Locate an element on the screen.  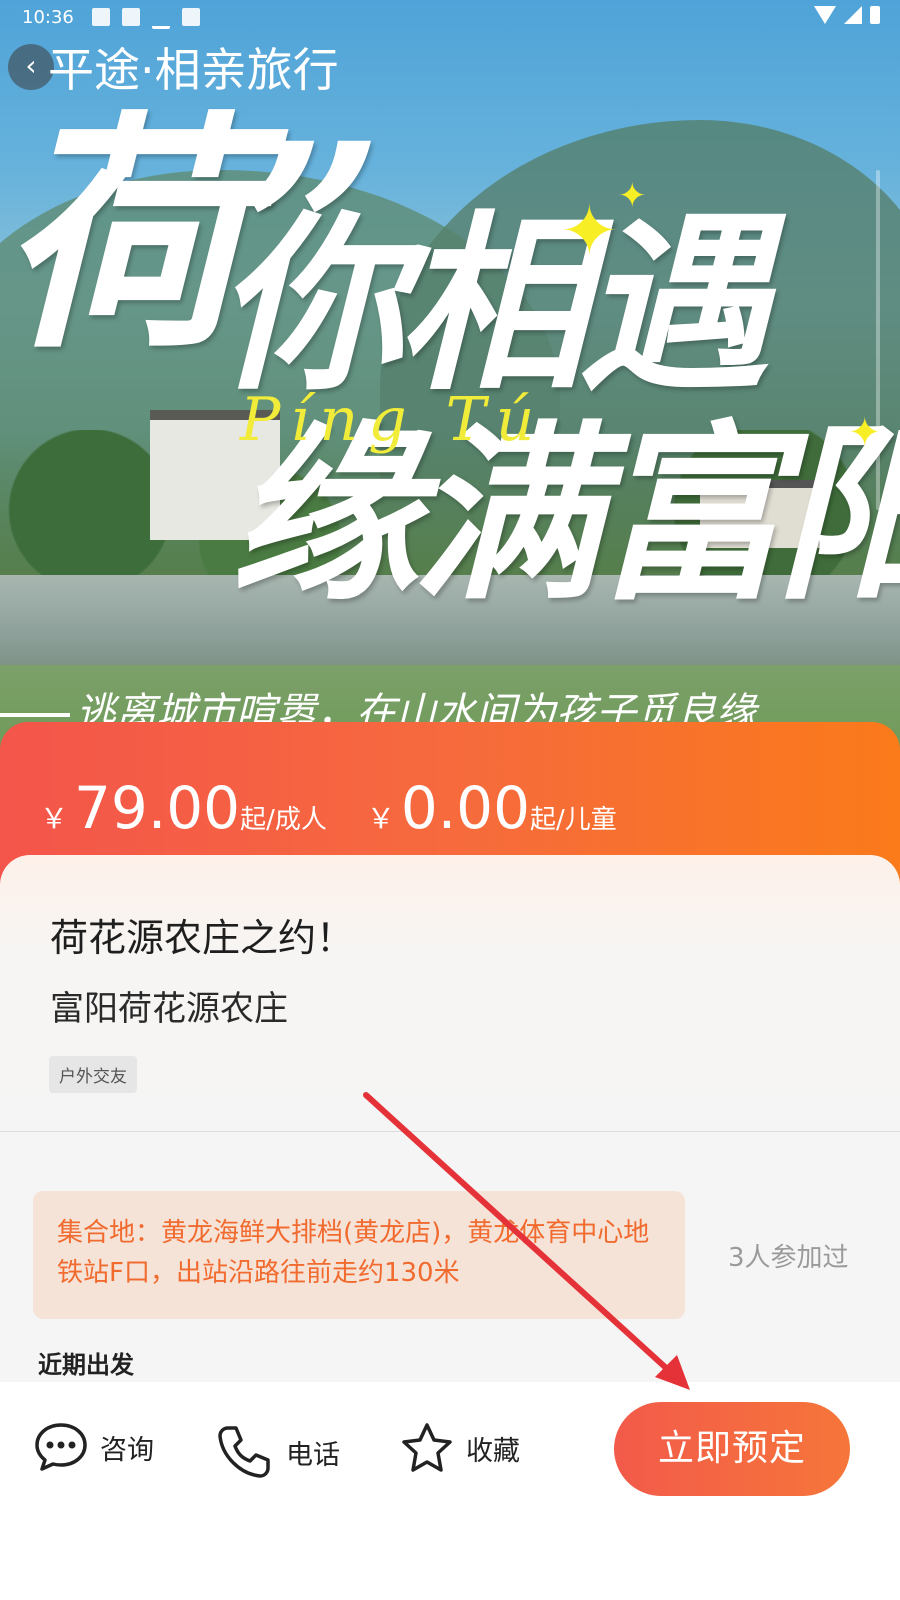
favorite-button: 收藏 is located at coordinates (460, 1448).